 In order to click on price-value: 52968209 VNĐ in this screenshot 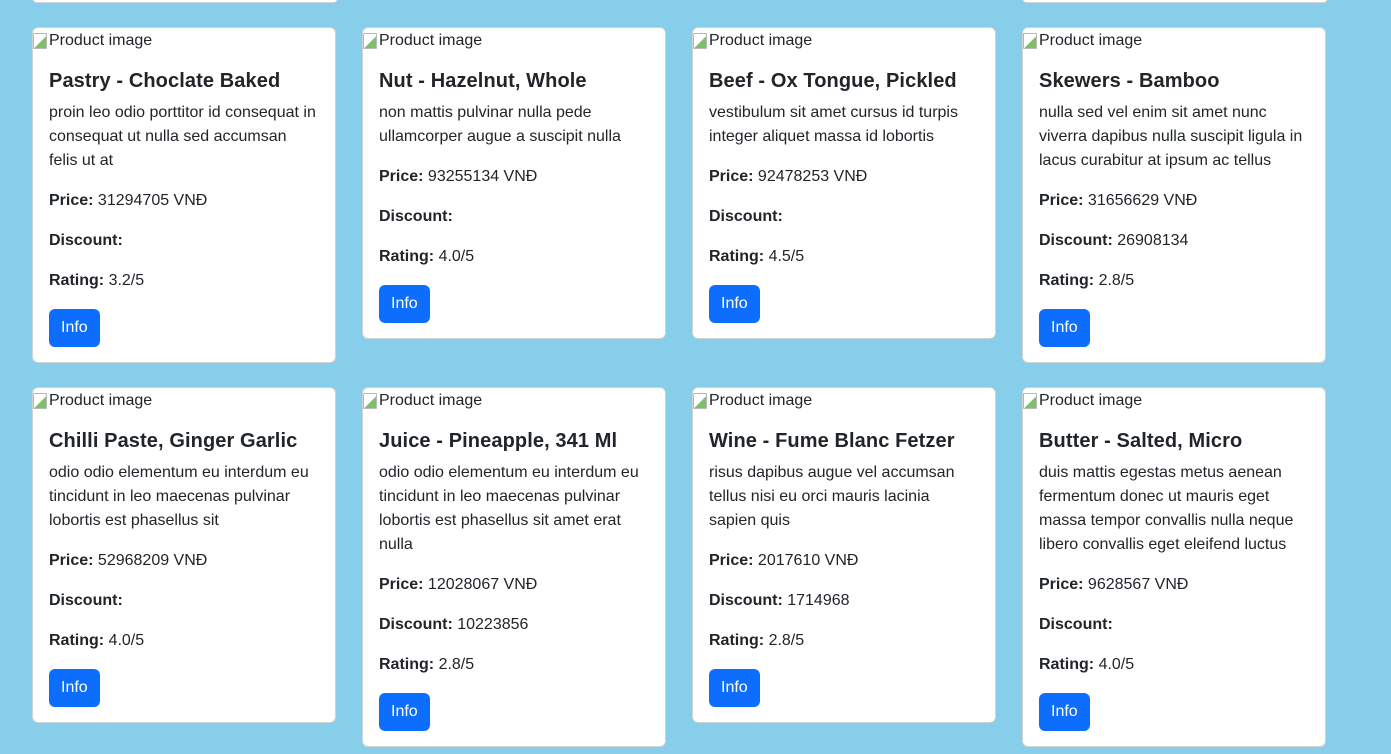, I will do `click(152, 560)`.